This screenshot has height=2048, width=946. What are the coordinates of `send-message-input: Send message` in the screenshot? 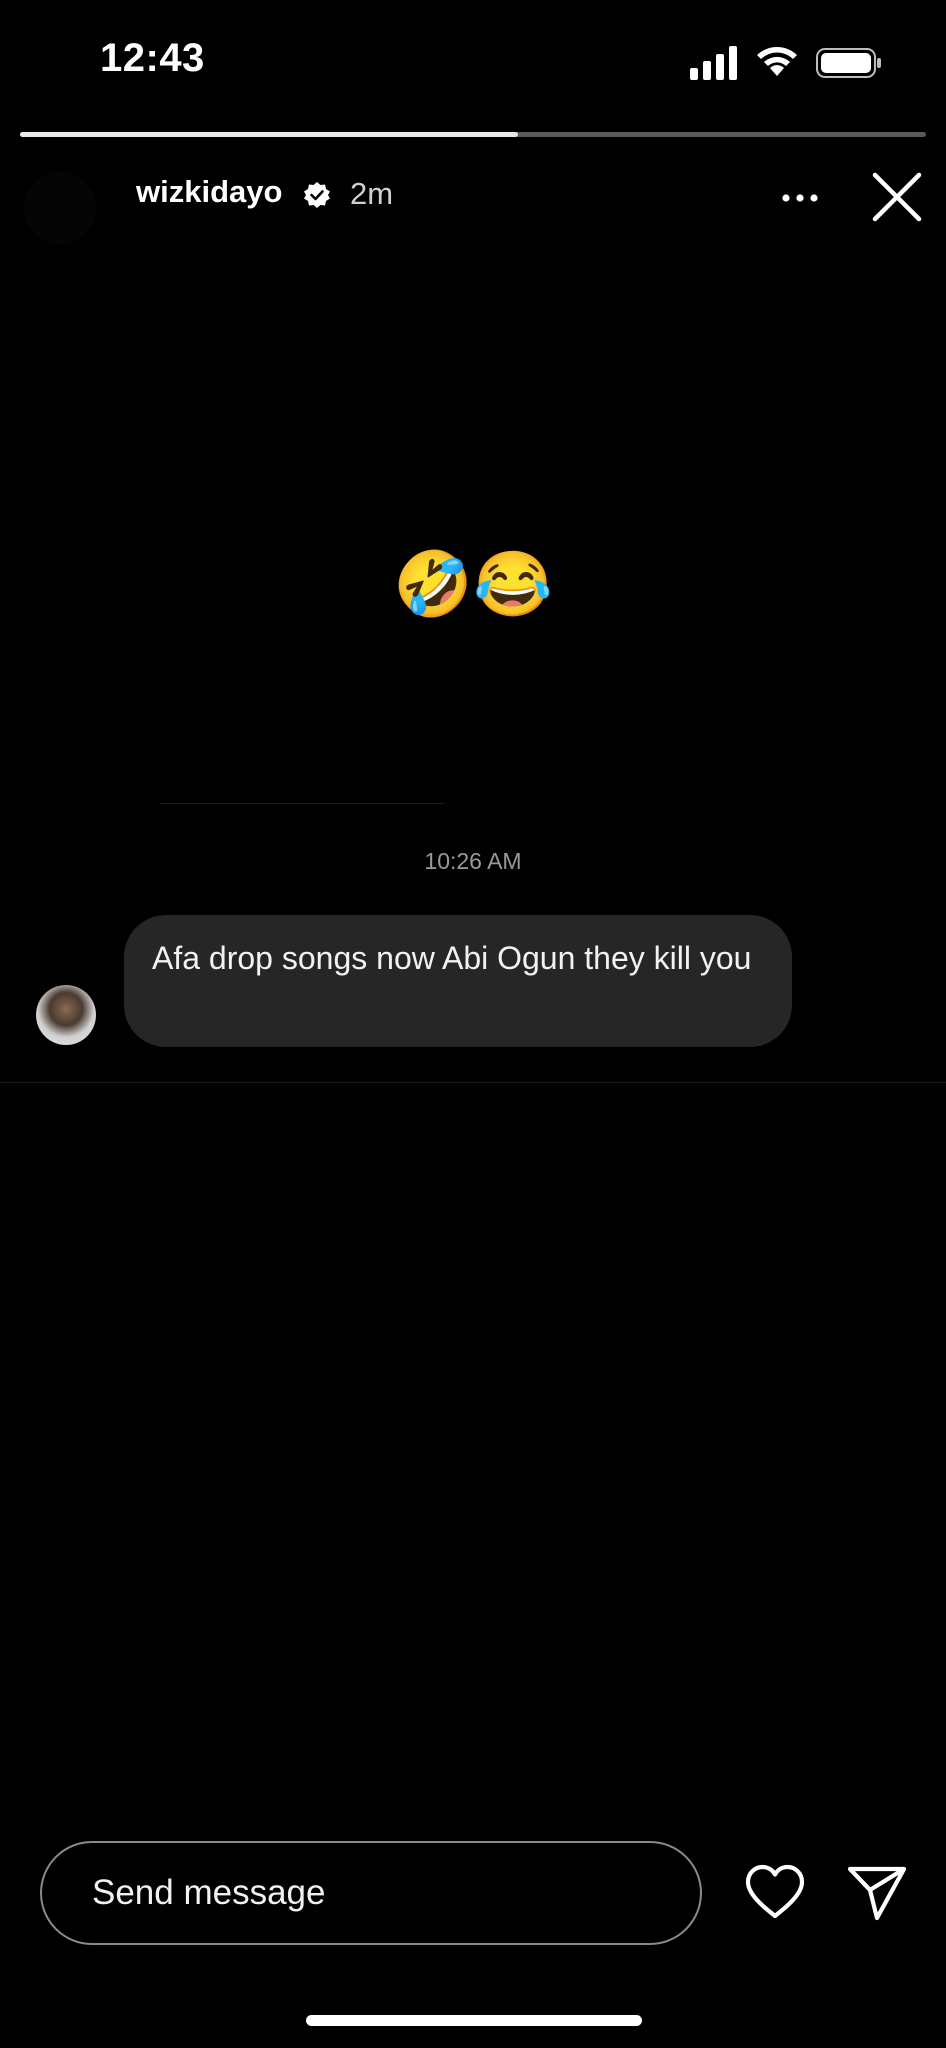 It's located at (371, 1893).